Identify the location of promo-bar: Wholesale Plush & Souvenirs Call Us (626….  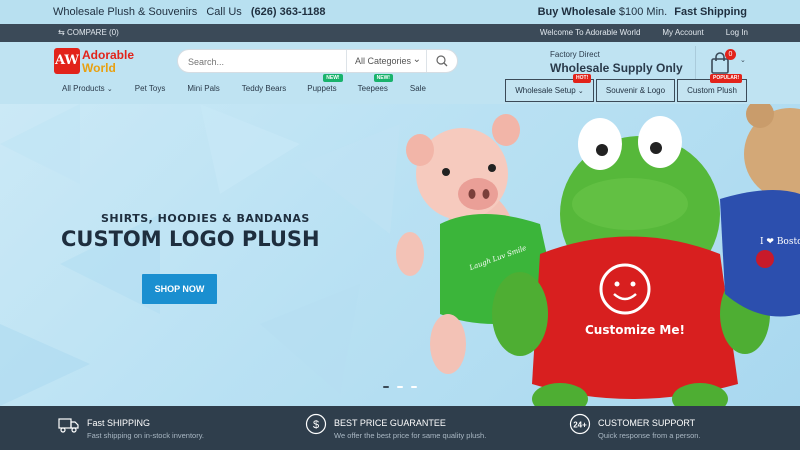
(400, 12).